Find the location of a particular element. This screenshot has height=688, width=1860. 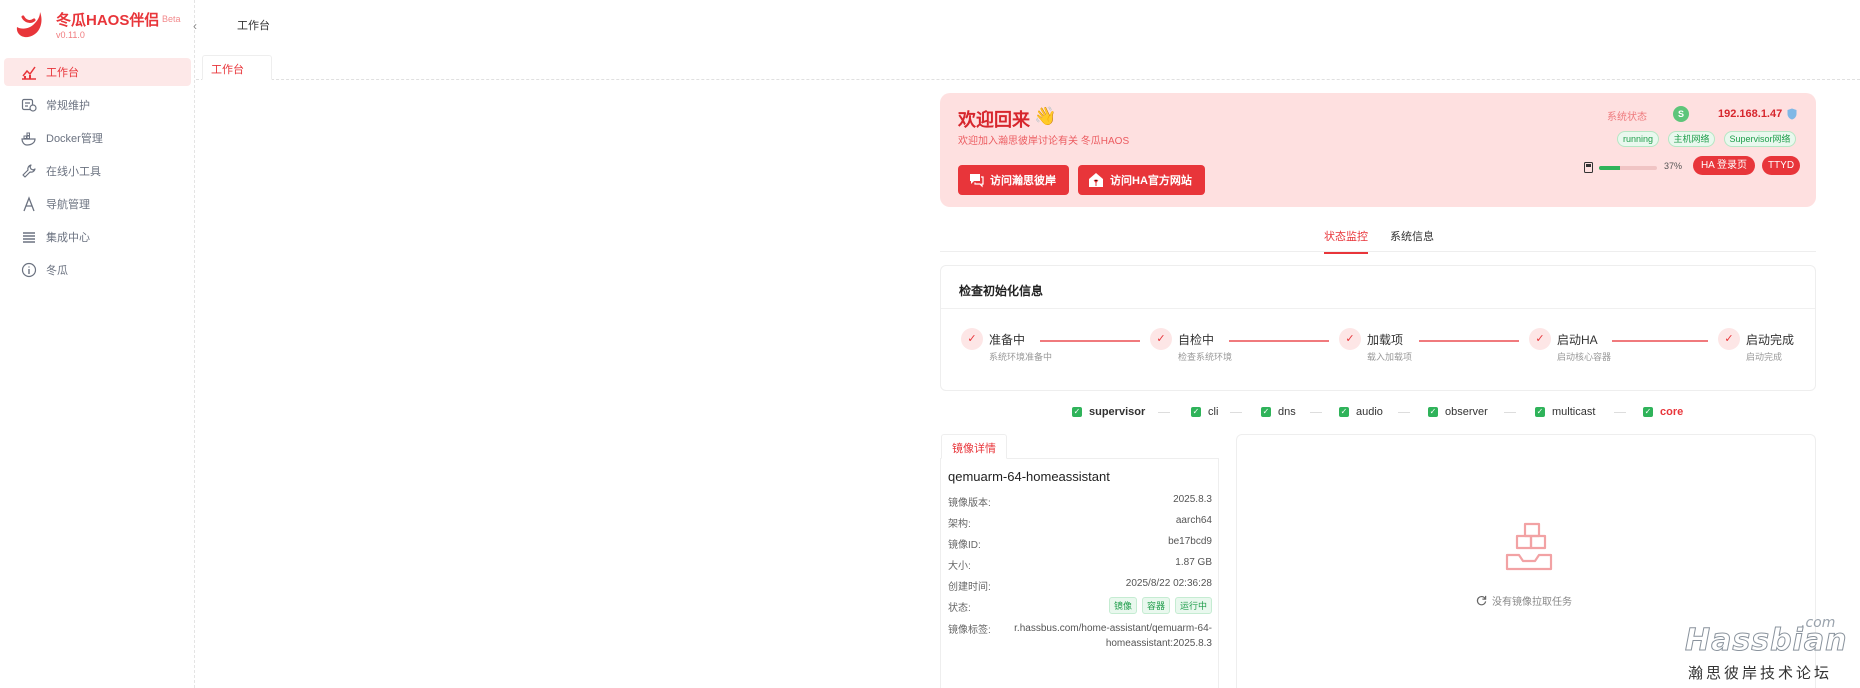

divider is located at coordinates (1378, 308).